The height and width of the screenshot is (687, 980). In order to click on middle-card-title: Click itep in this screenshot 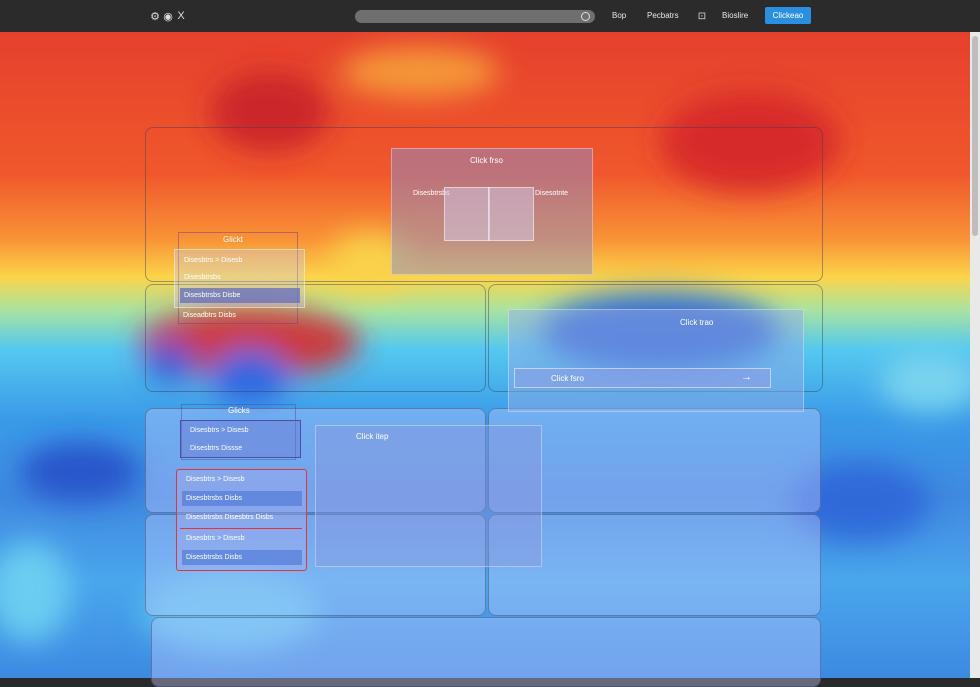, I will do `click(372, 436)`.